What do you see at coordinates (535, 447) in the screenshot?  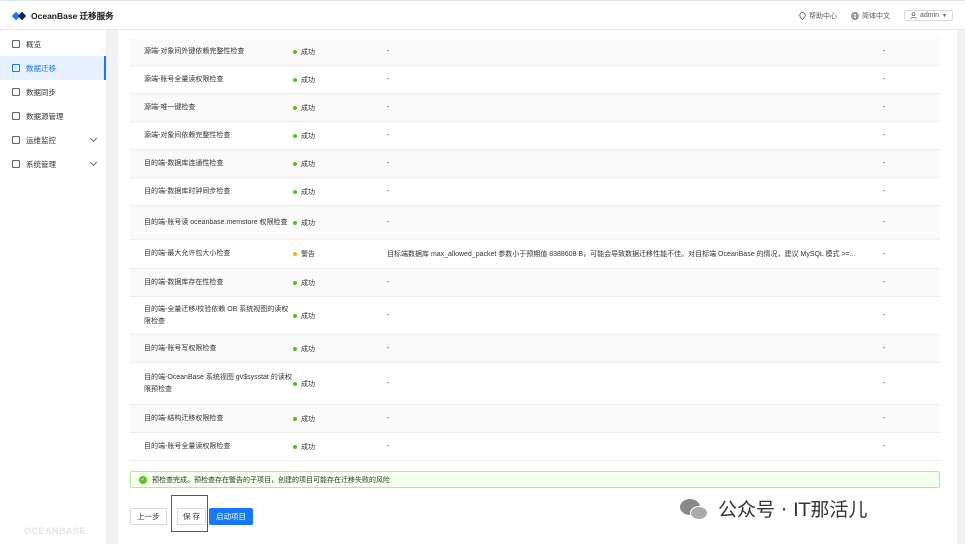 I see `table-row: 目的端-账号全量读权限检查 成功 - -` at bounding box center [535, 447].